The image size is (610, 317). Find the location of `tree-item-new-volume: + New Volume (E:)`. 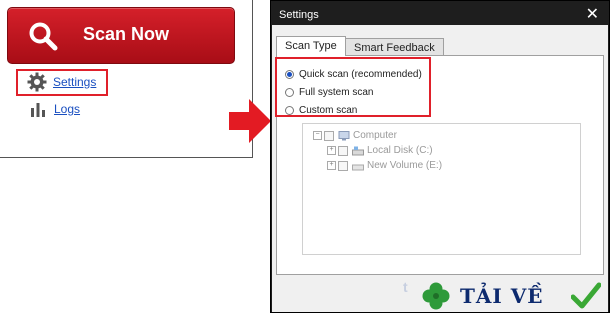

tree-item-new-volume: + New Volume (E:) is located at coordinates (384, 165).